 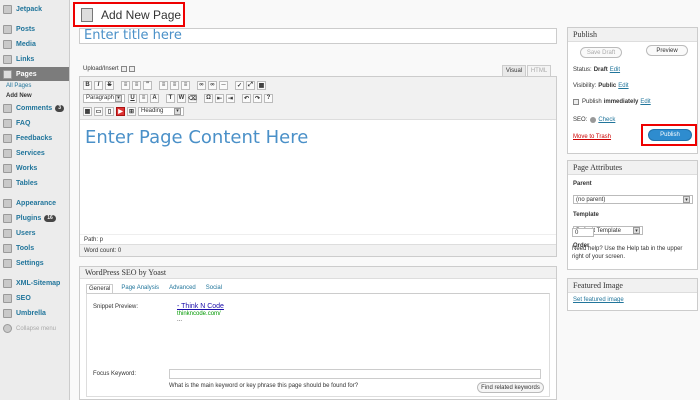 I want to click on visibility-edit-link: Edit, so click(x=623, y=86).